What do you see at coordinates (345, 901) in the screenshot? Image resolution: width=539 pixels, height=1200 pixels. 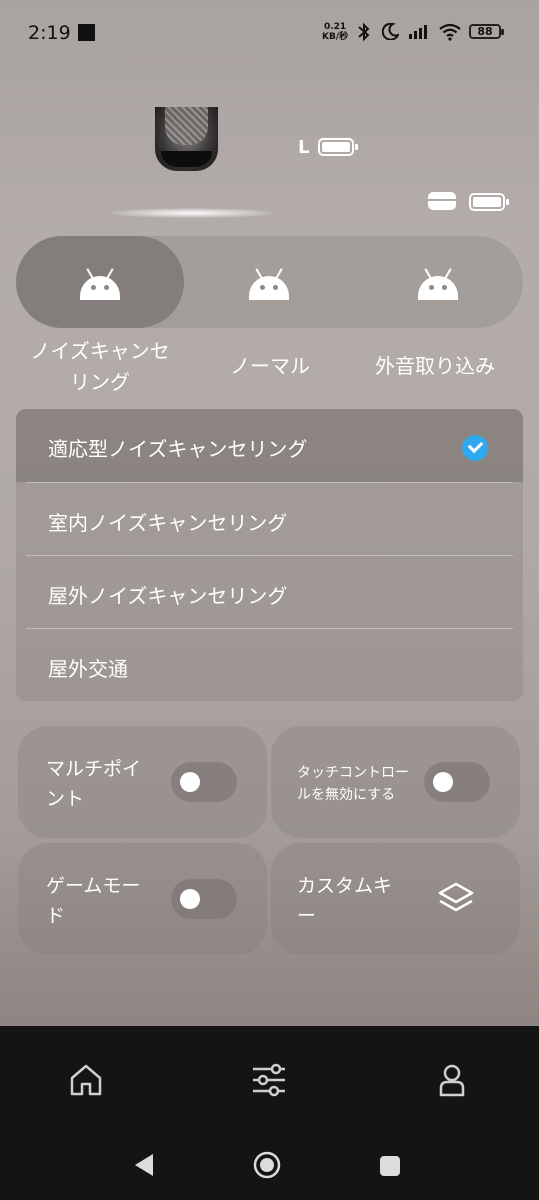 I see `custom-key-label: カスタムキ ー` at bounding box center [345, 901].